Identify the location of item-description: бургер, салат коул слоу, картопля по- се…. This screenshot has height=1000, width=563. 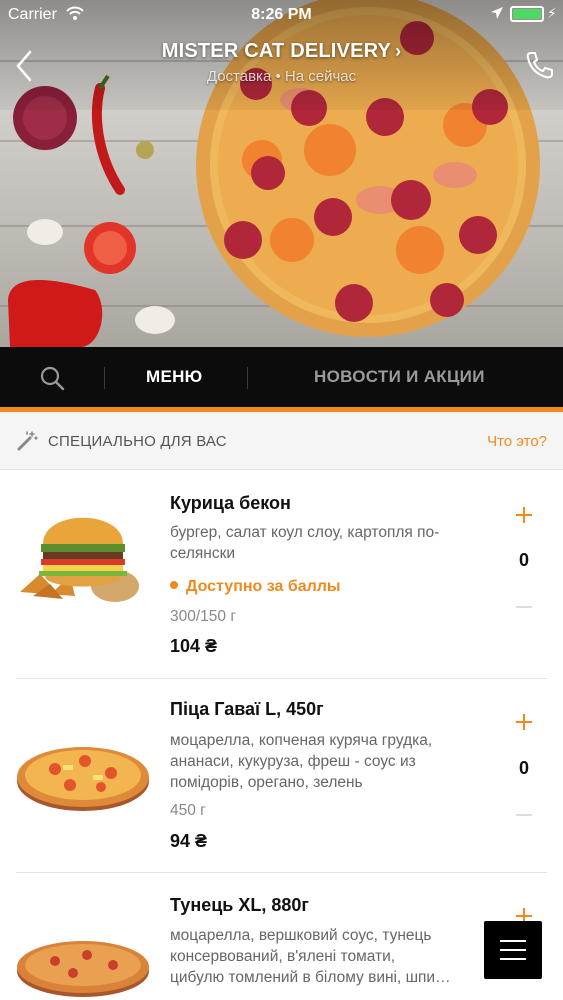
(325, 543).